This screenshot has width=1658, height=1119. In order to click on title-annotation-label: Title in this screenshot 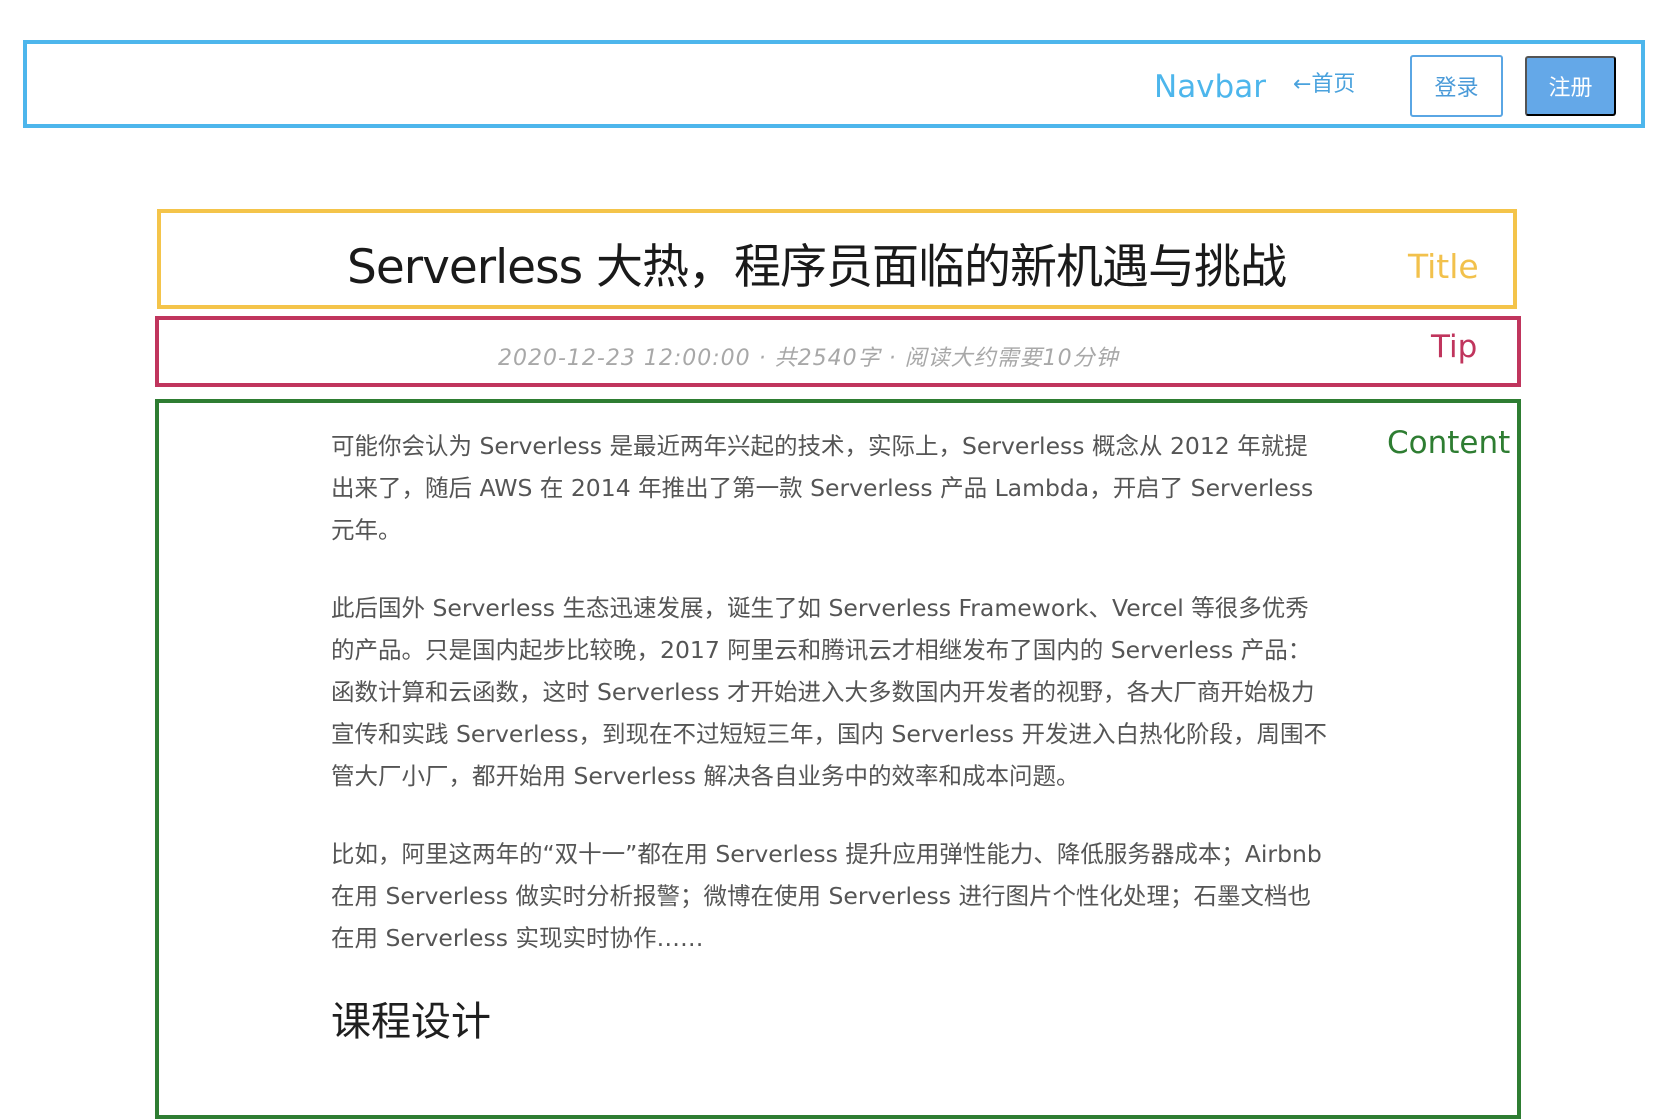, I will do `click(1443, 266)`.